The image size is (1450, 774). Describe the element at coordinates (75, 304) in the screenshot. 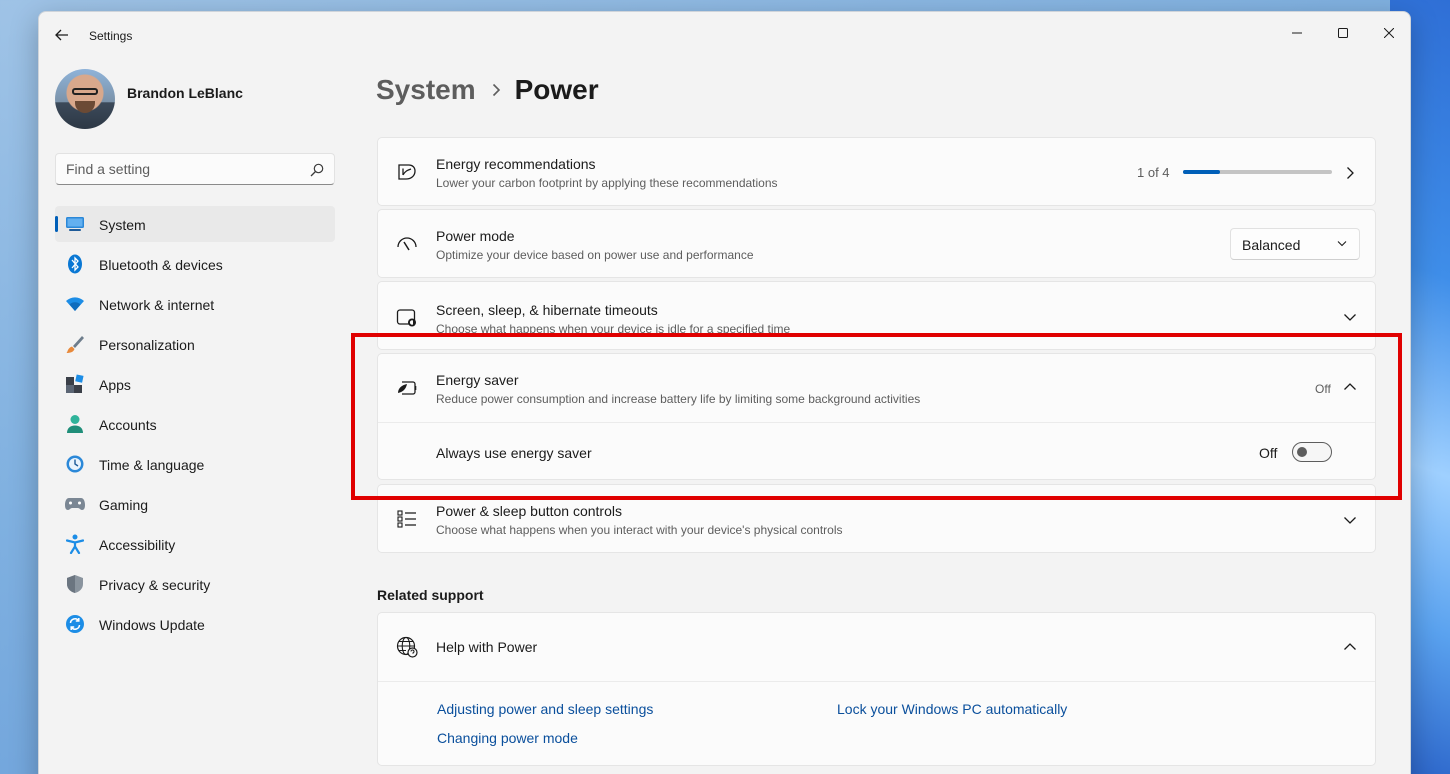

I see `wifi-icon` at that location.